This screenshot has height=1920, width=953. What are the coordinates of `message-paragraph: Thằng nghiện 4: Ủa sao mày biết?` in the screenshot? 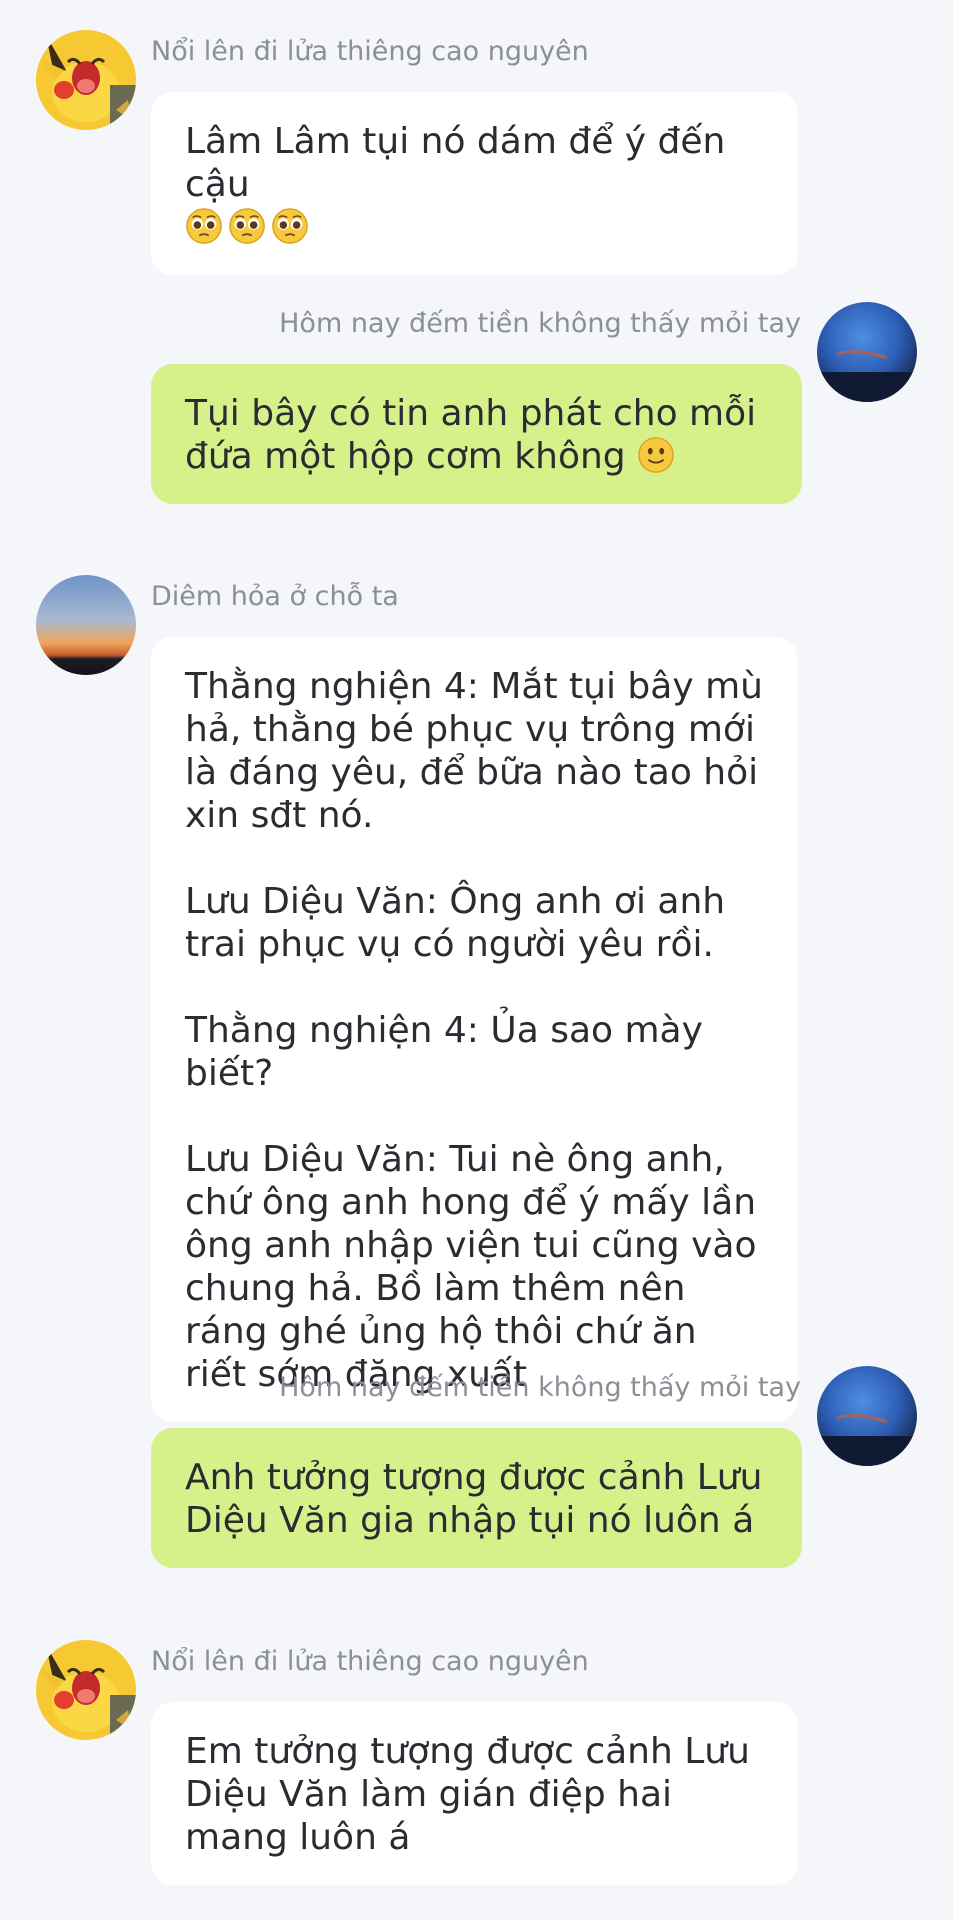 It's located at (450, 1052).